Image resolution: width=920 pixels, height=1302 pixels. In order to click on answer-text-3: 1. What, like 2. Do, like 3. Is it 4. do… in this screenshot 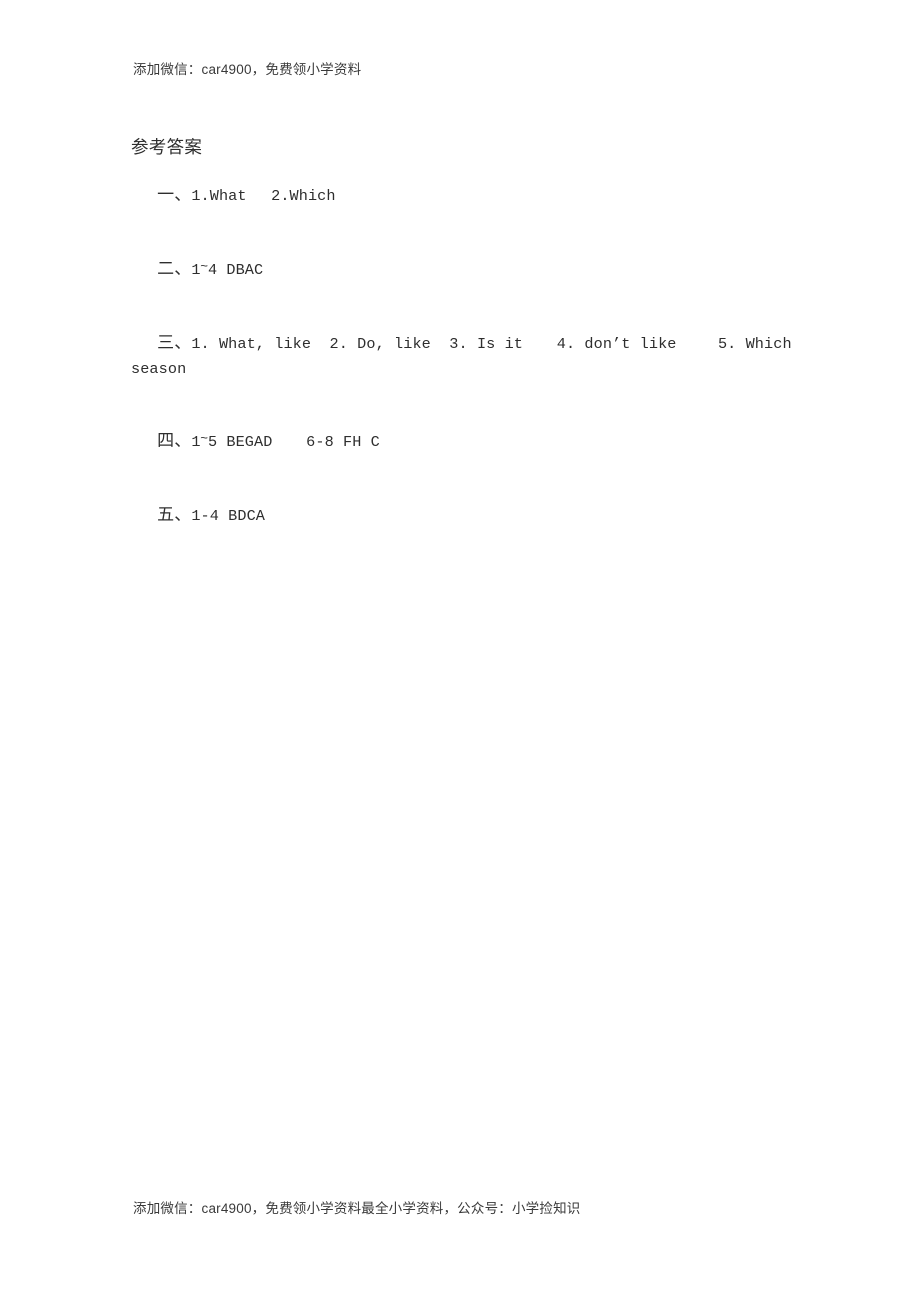, I will do `click(466, 356)`.